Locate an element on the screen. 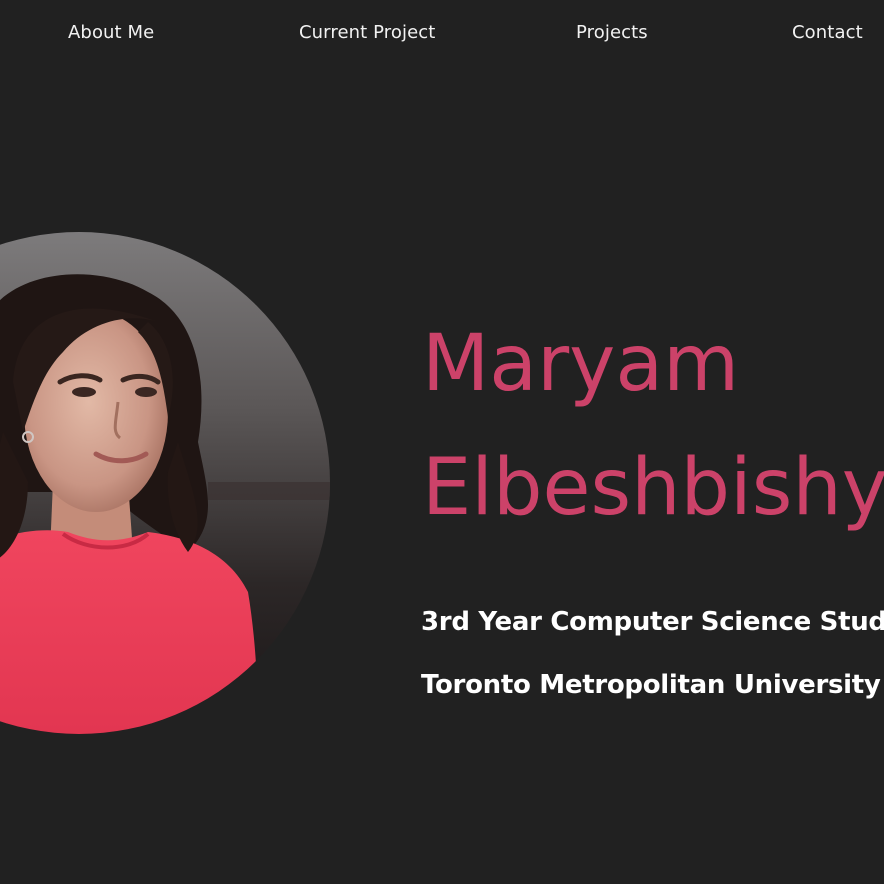  nav-about-me: About Me is located at coordinates (111, 32).